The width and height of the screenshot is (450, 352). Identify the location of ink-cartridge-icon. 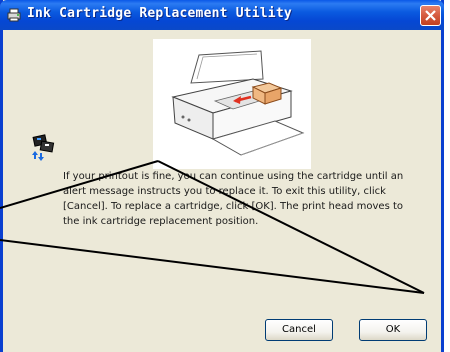
(44, 147).